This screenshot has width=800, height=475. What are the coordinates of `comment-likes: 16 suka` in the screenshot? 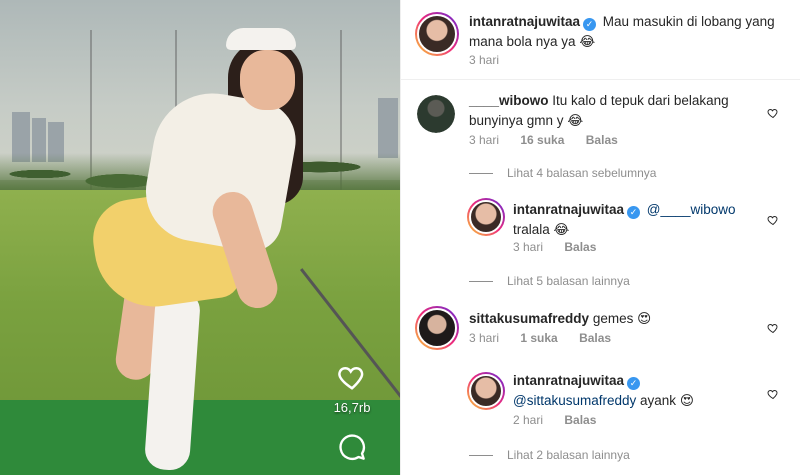 It's located at (542, 140).